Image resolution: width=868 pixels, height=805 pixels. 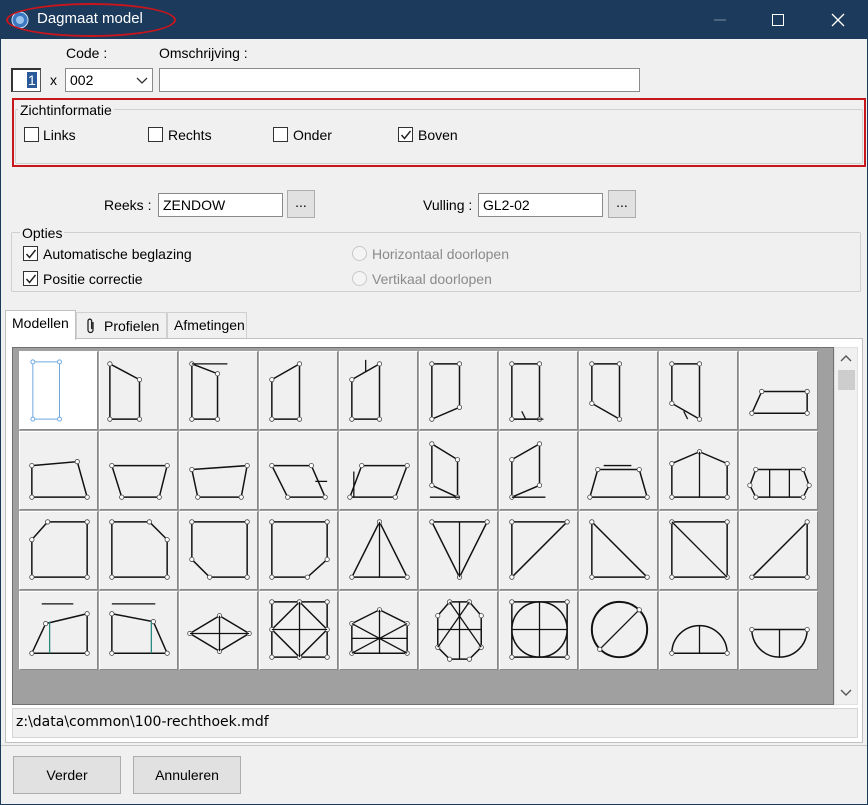 I want to click on model-thumb-parallelogram-left, so click(x=778, y=390).